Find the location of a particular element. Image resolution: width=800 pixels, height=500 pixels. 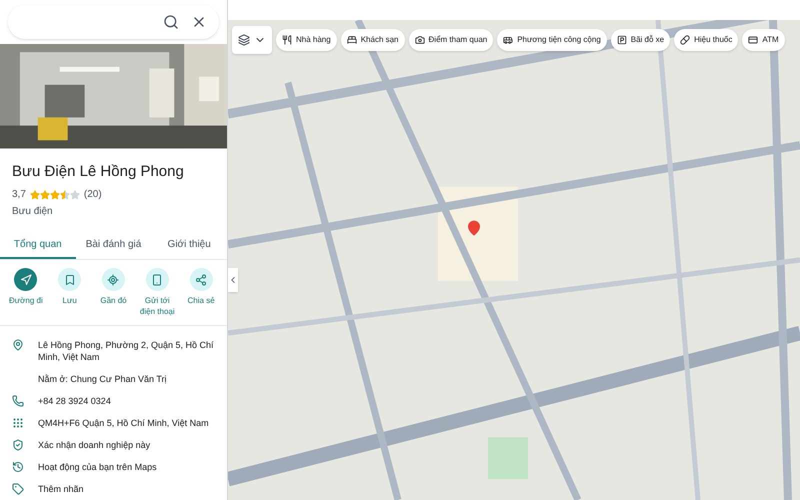

pluscode-icon is located at coordinates (18, 423).